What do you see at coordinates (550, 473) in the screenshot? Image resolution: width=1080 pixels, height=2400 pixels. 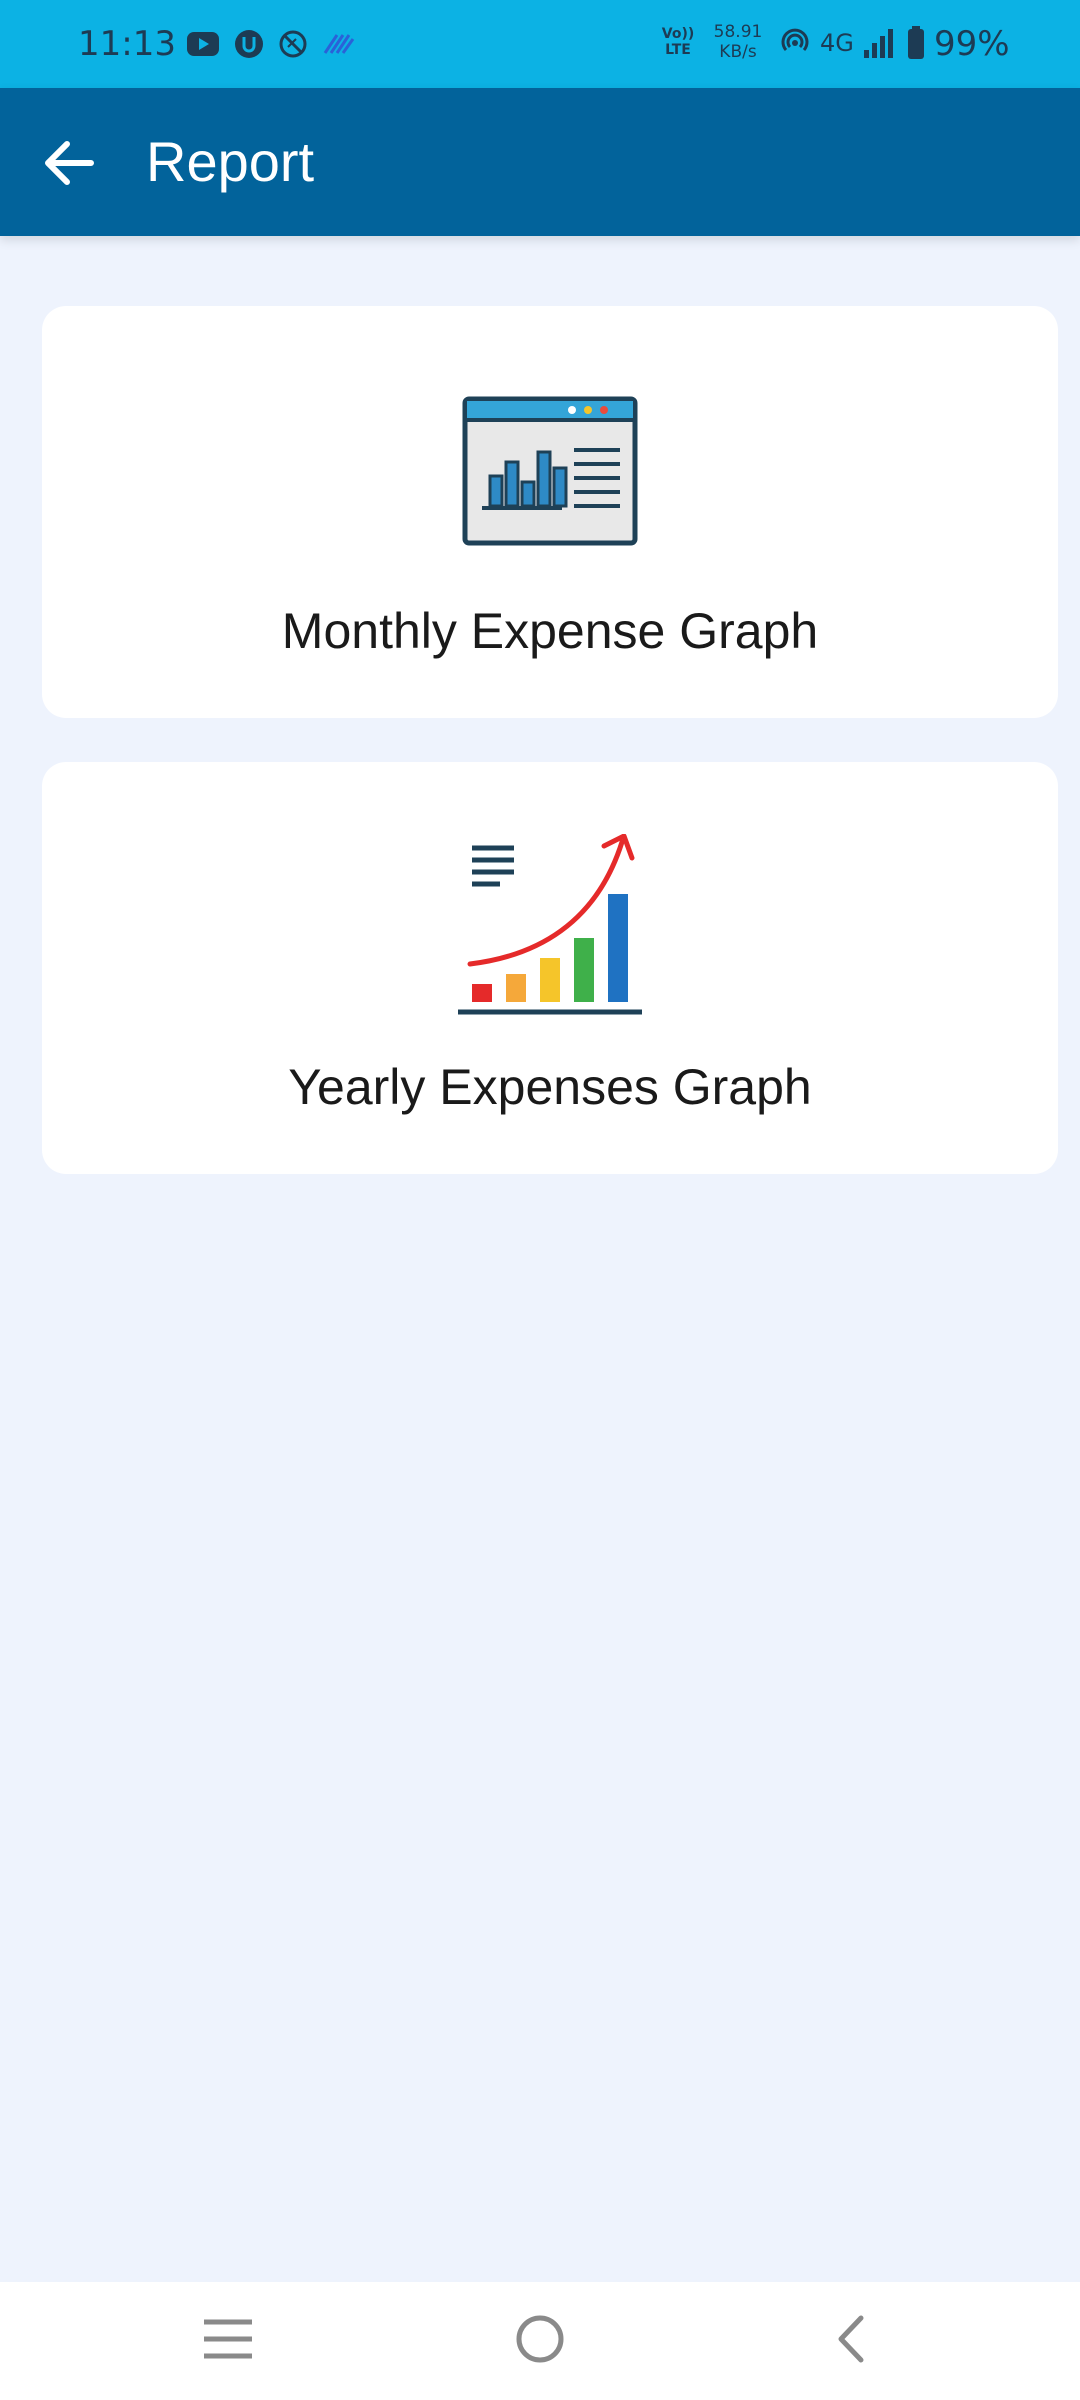 I see `monthly-report-icon` at bounding box center [550, 473].